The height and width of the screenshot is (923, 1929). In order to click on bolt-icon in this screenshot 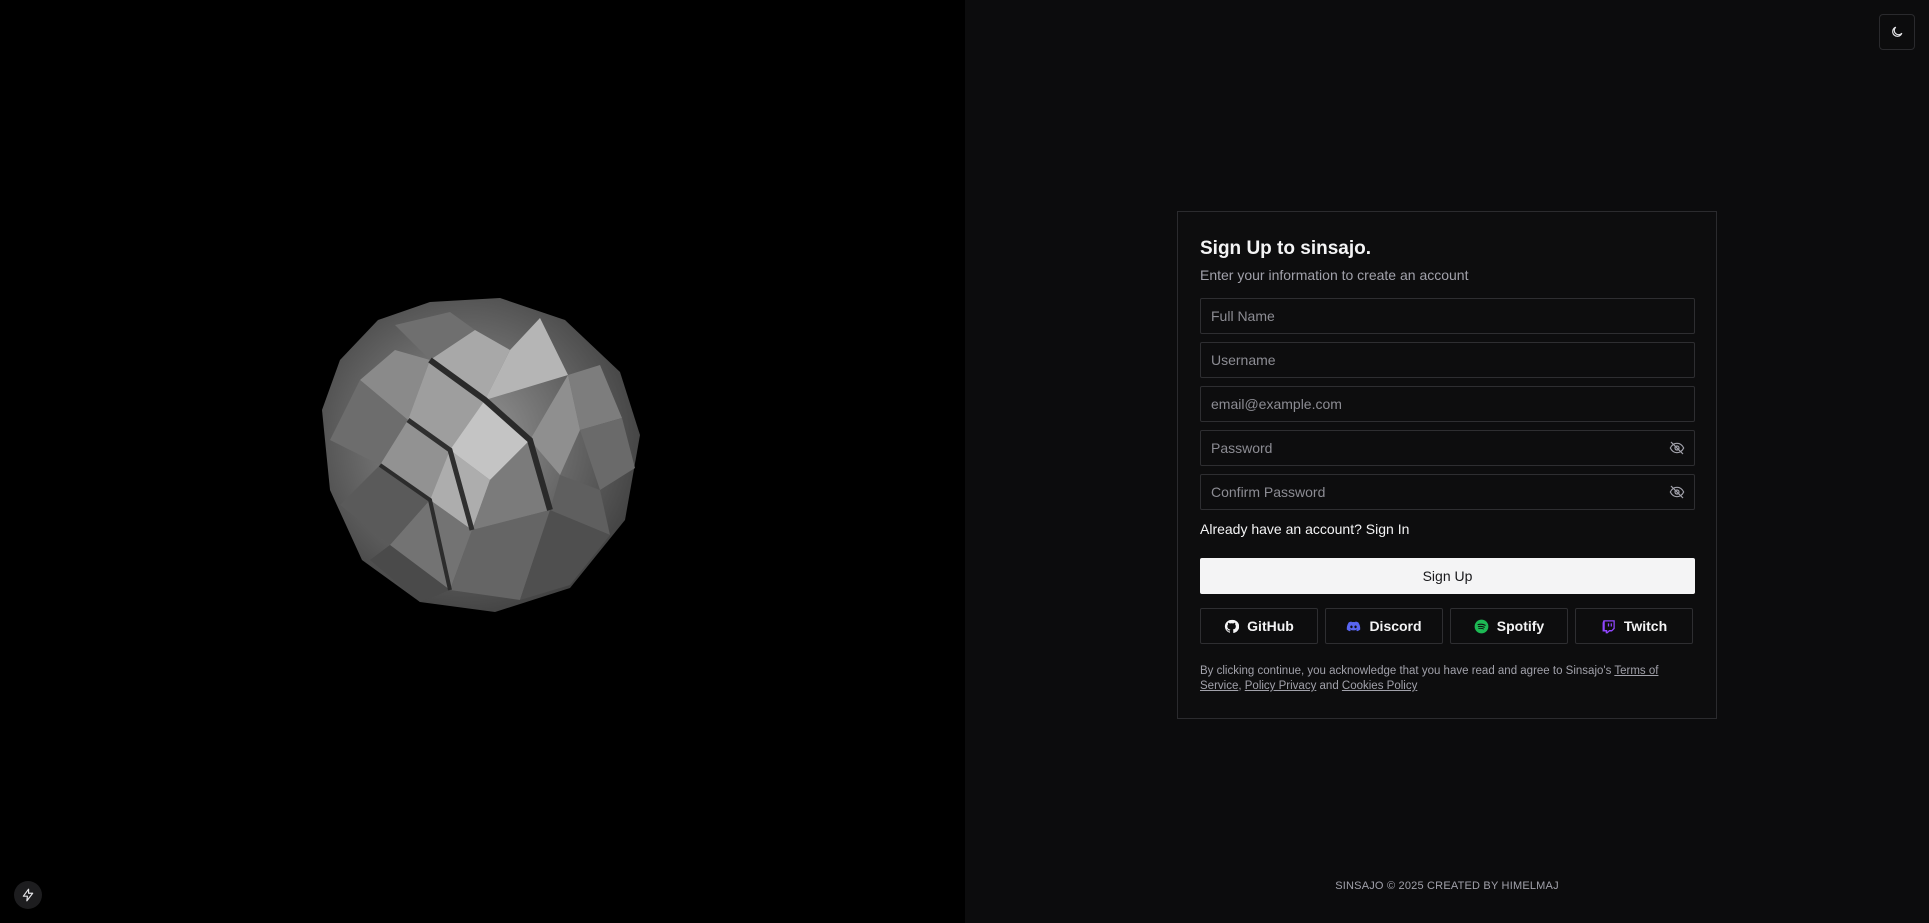, I will do `click(28, 895)`.